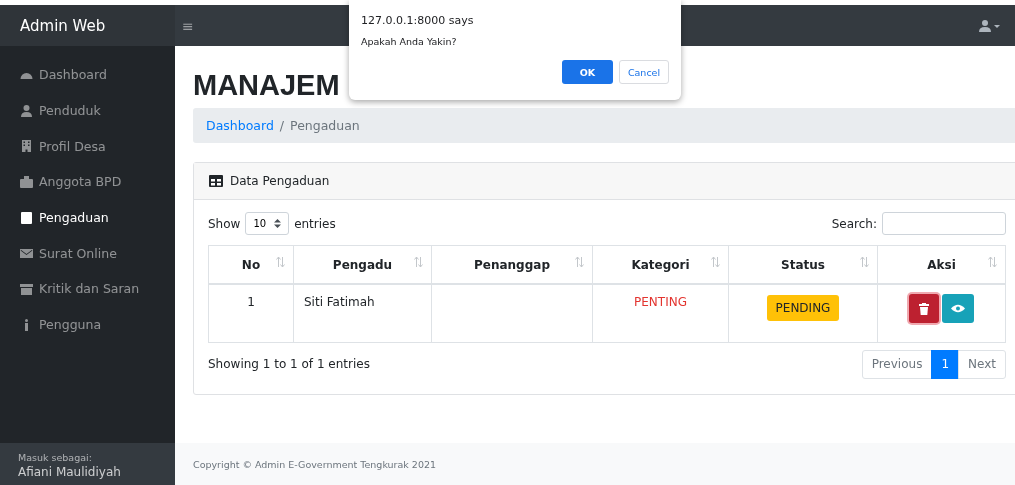 Image resolution: width=1015 pixels, height=485 pixels. What do you see at coordinates (240, 125) in the screenshot?
I see `breadcrumb-link: Dashboard` at bounding box center [240, 125].